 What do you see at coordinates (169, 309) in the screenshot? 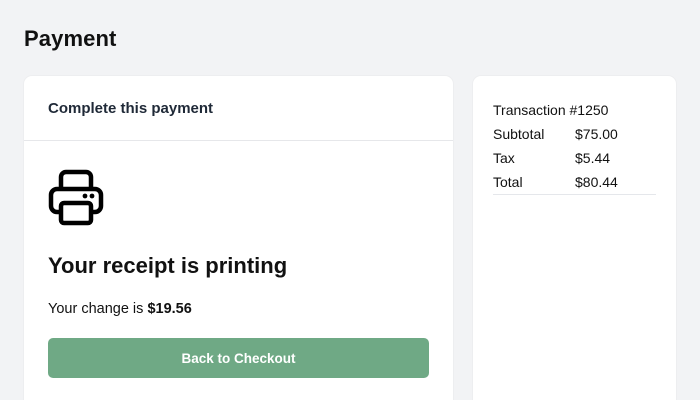
I see `change-amount: $19.56` at bounding box center [169, 309].